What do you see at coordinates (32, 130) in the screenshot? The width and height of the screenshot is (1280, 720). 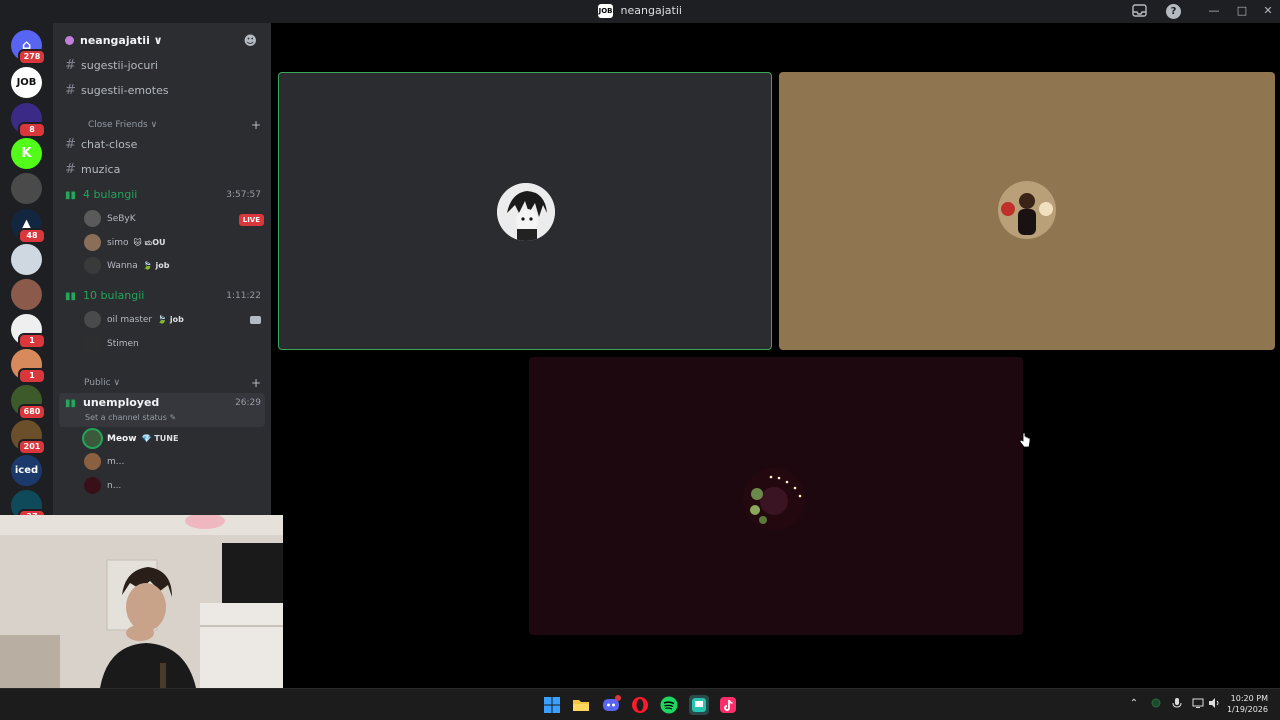 I see `unread-count-badge: 8` at bounding box center [32, 130].